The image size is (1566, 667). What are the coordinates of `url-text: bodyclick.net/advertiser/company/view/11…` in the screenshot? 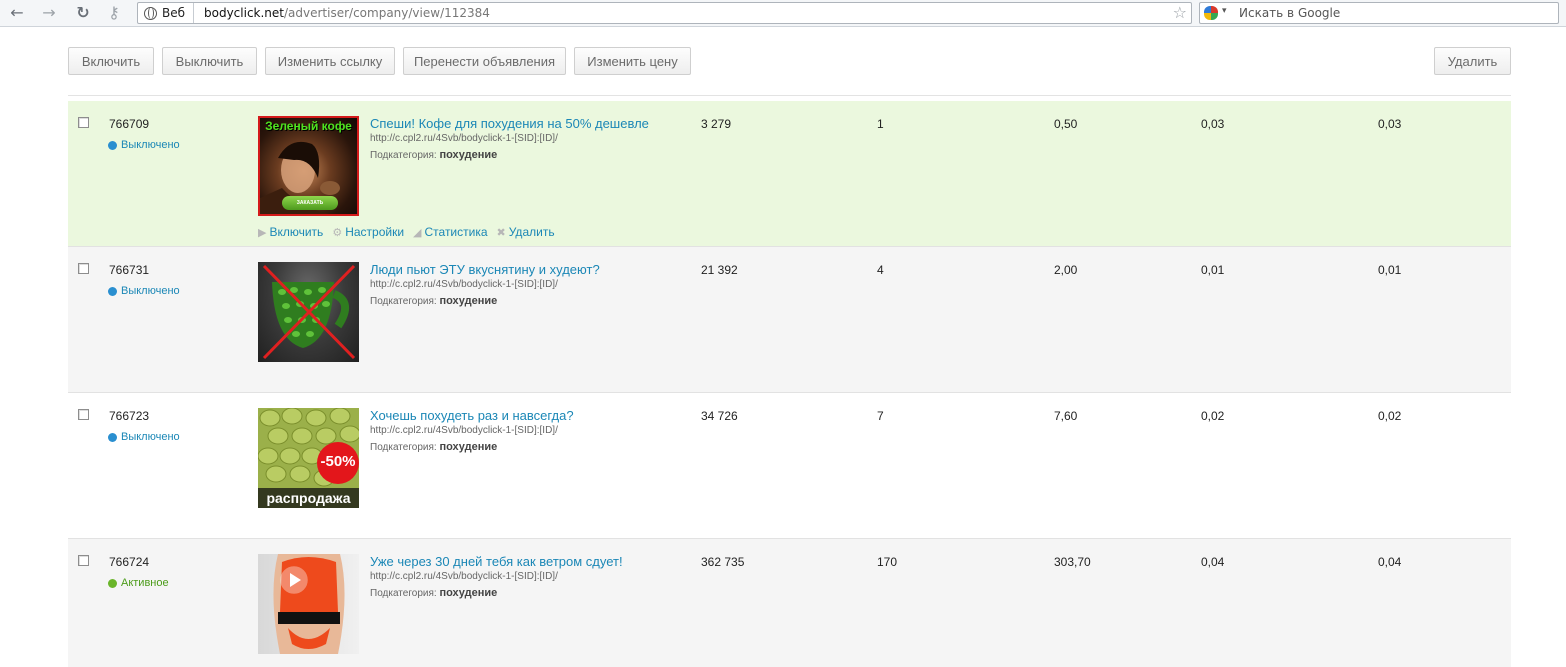 It's located at (347, 13).